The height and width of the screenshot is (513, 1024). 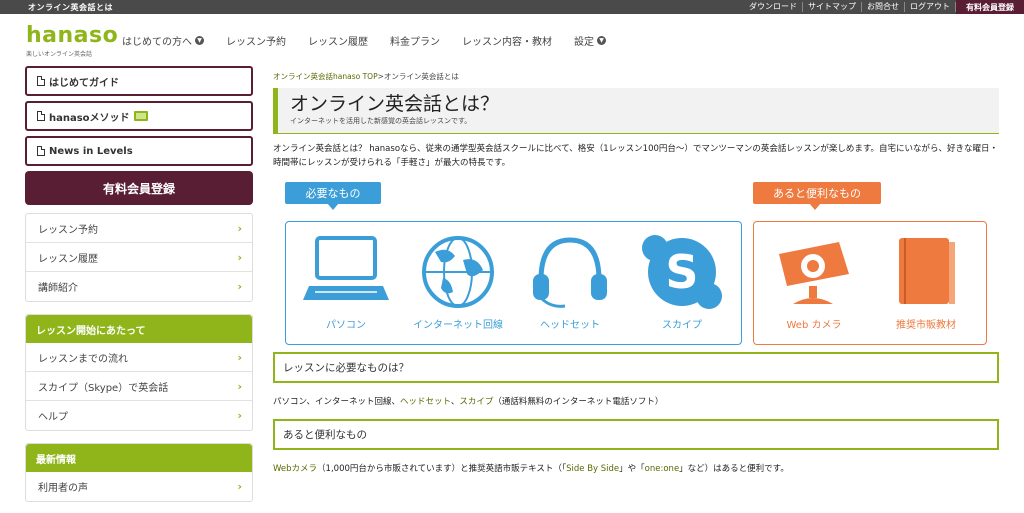 I want to click on breadcrumb: オンライン英会話hanaso TOP>オンライン英会話とは, so click(x=636, y=76).